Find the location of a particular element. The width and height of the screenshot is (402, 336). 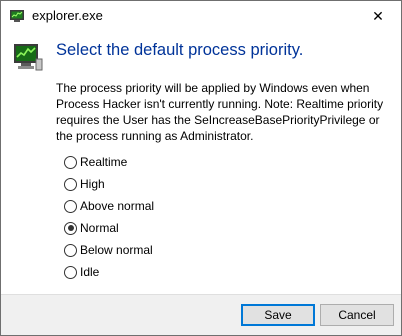

close-icon: ✕ is located at coordinates (378, 15).